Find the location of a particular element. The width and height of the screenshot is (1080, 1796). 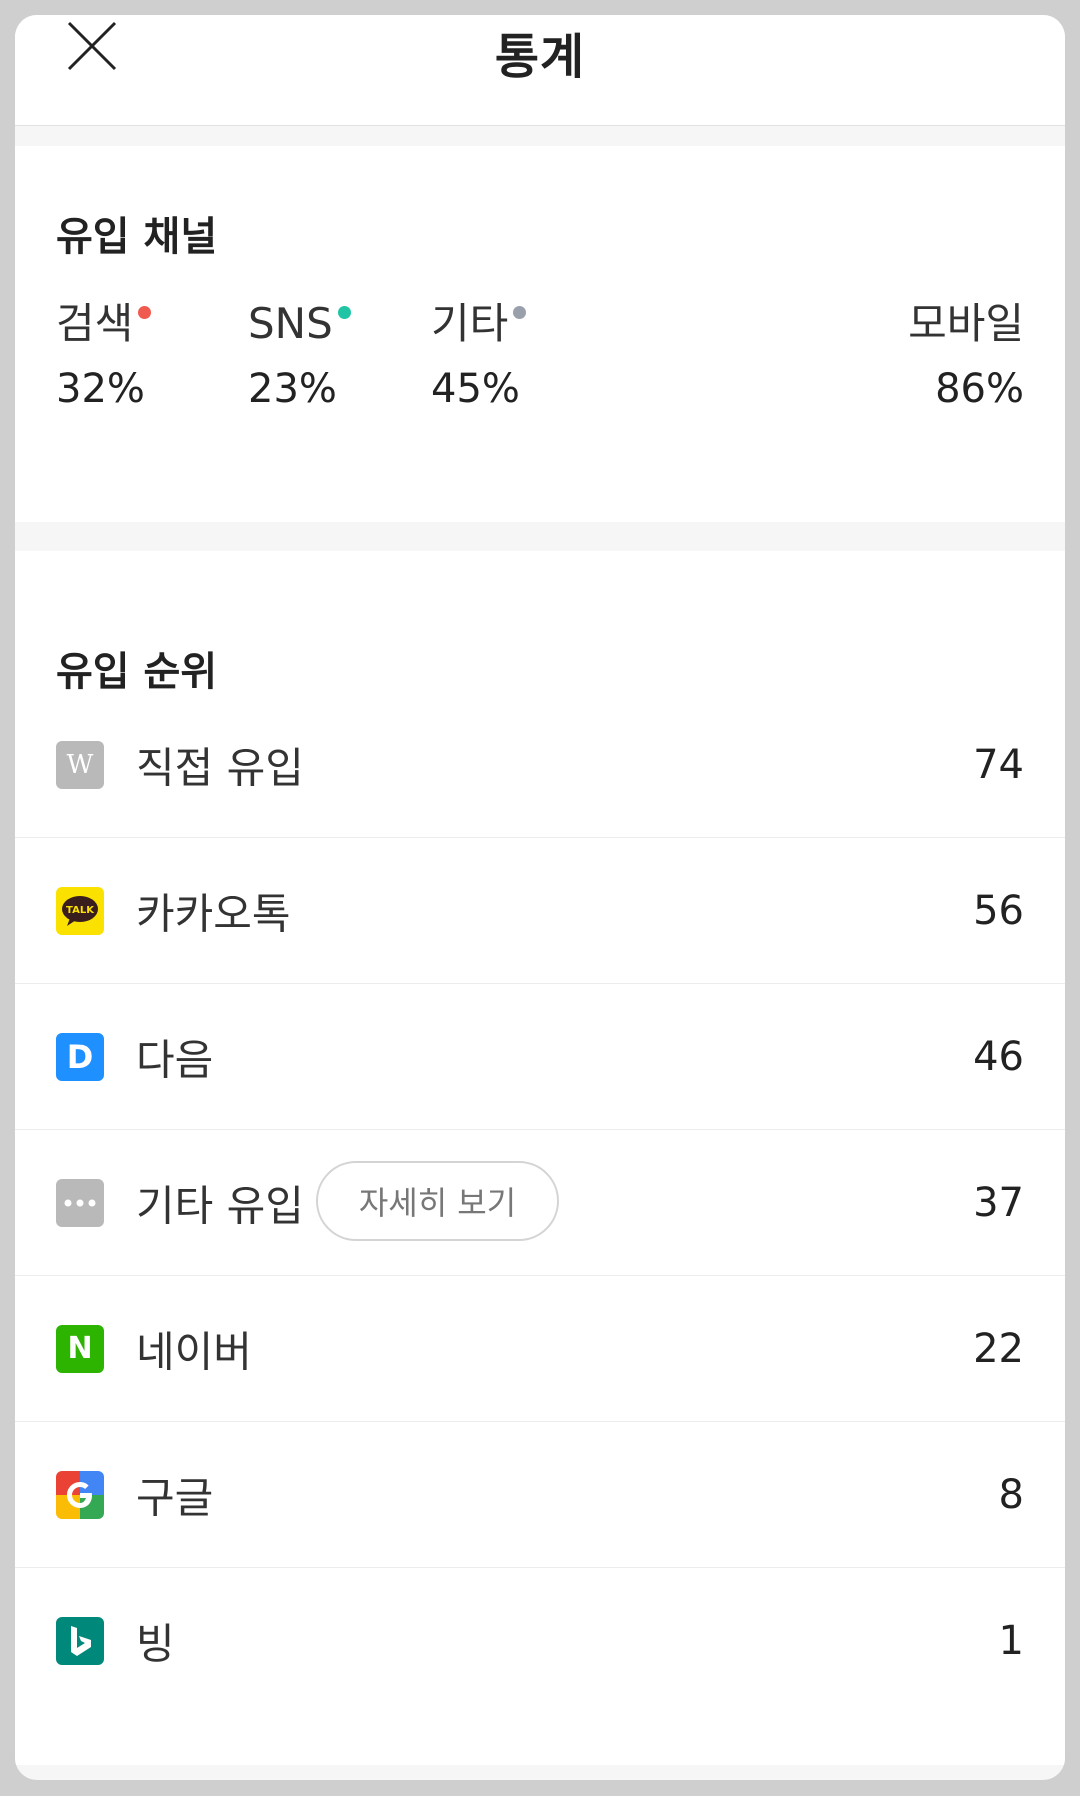

naver-icon: N is located at coordinates (80, 1348).